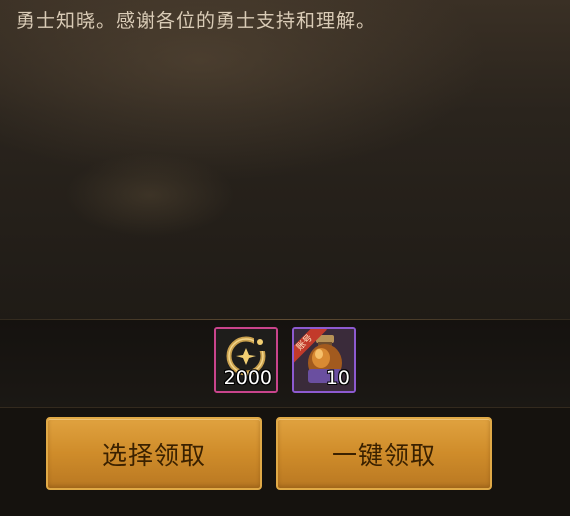 The image size is (570, 516). What do you see at coordinates (154, 453) in the screenshot?
I see `select-claim-button: 选择领取` at bounding box center [154, 453].